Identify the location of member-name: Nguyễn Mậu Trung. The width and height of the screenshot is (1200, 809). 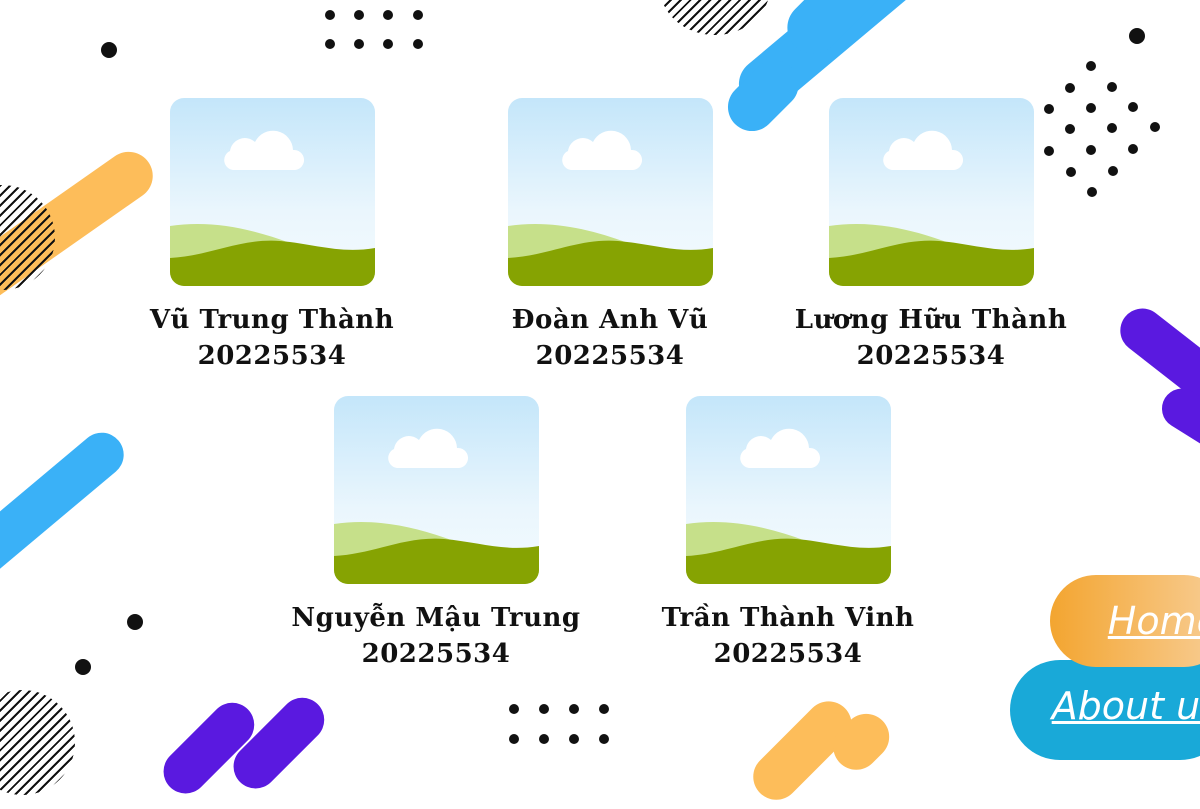
(436, 618).